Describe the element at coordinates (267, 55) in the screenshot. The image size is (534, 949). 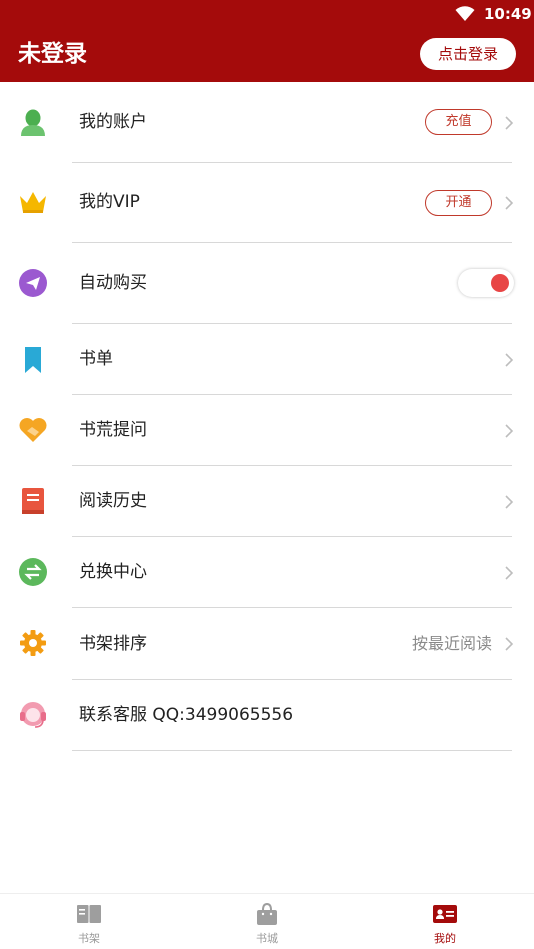
I see `app-header: 未登录 点击登录` at that location.